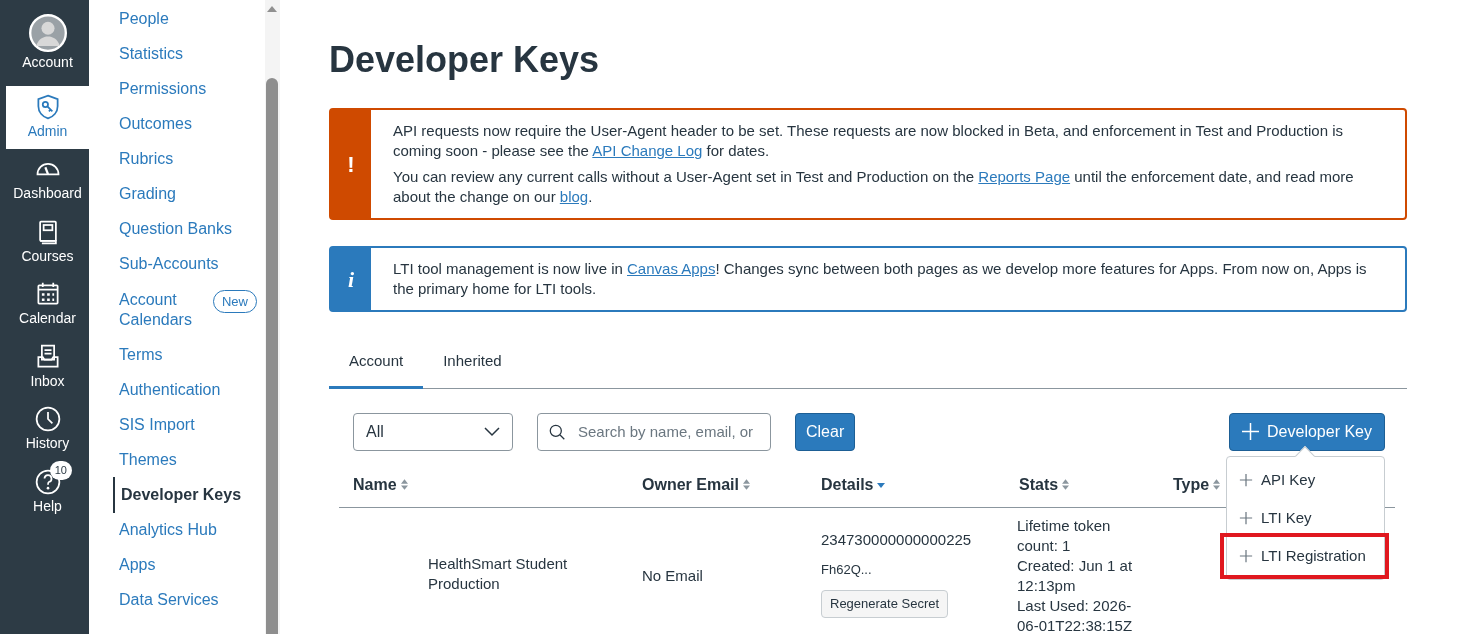  I want to click on alert-text: LTI tool management is now live in Canvas Apps! Changes sync between both pages as we develop more features for Apps. From now on, Apps is the primary home for LTI tools., so click(880, 279).